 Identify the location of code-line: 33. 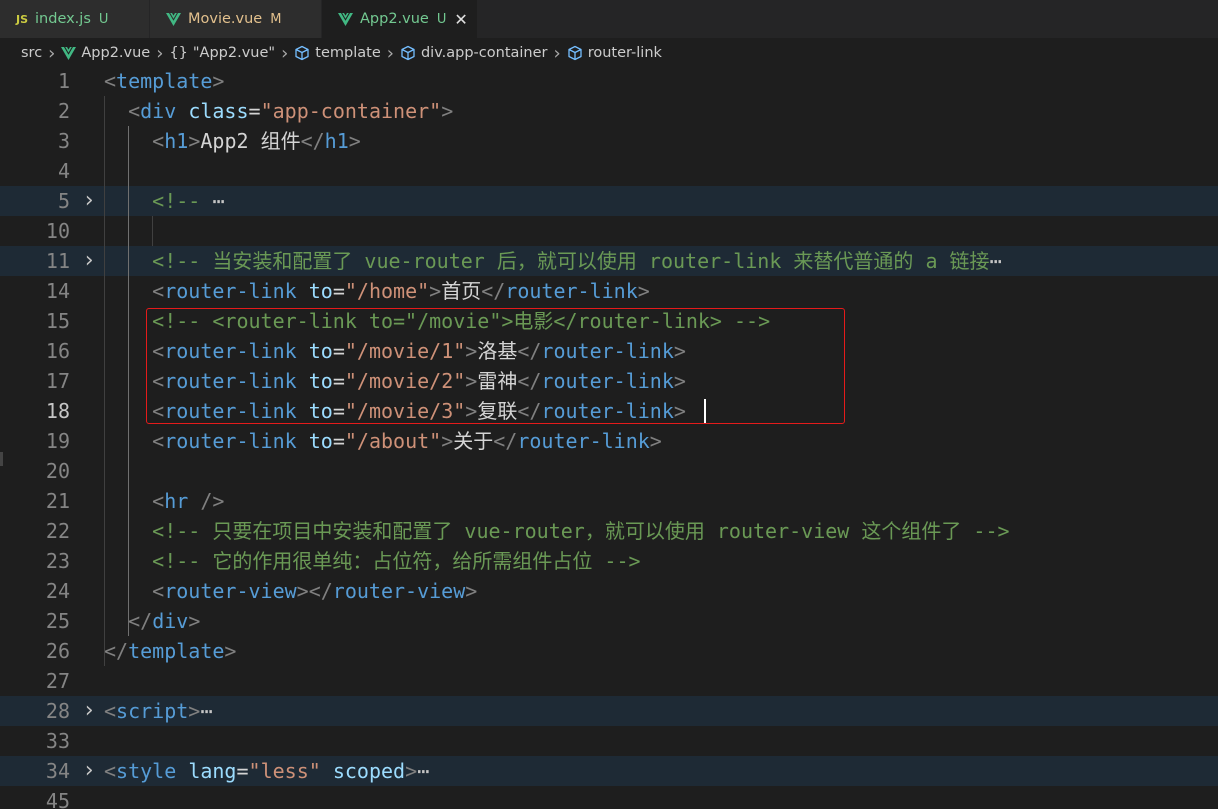
(609, 741).